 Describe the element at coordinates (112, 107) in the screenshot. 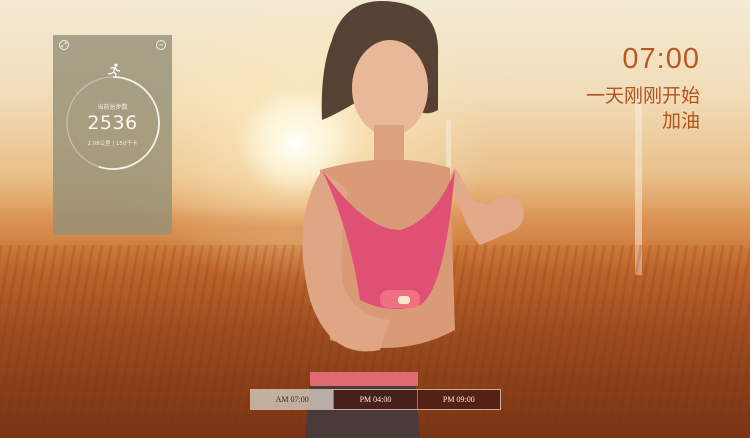

I see `steps-label: 当前总步数` at that location.